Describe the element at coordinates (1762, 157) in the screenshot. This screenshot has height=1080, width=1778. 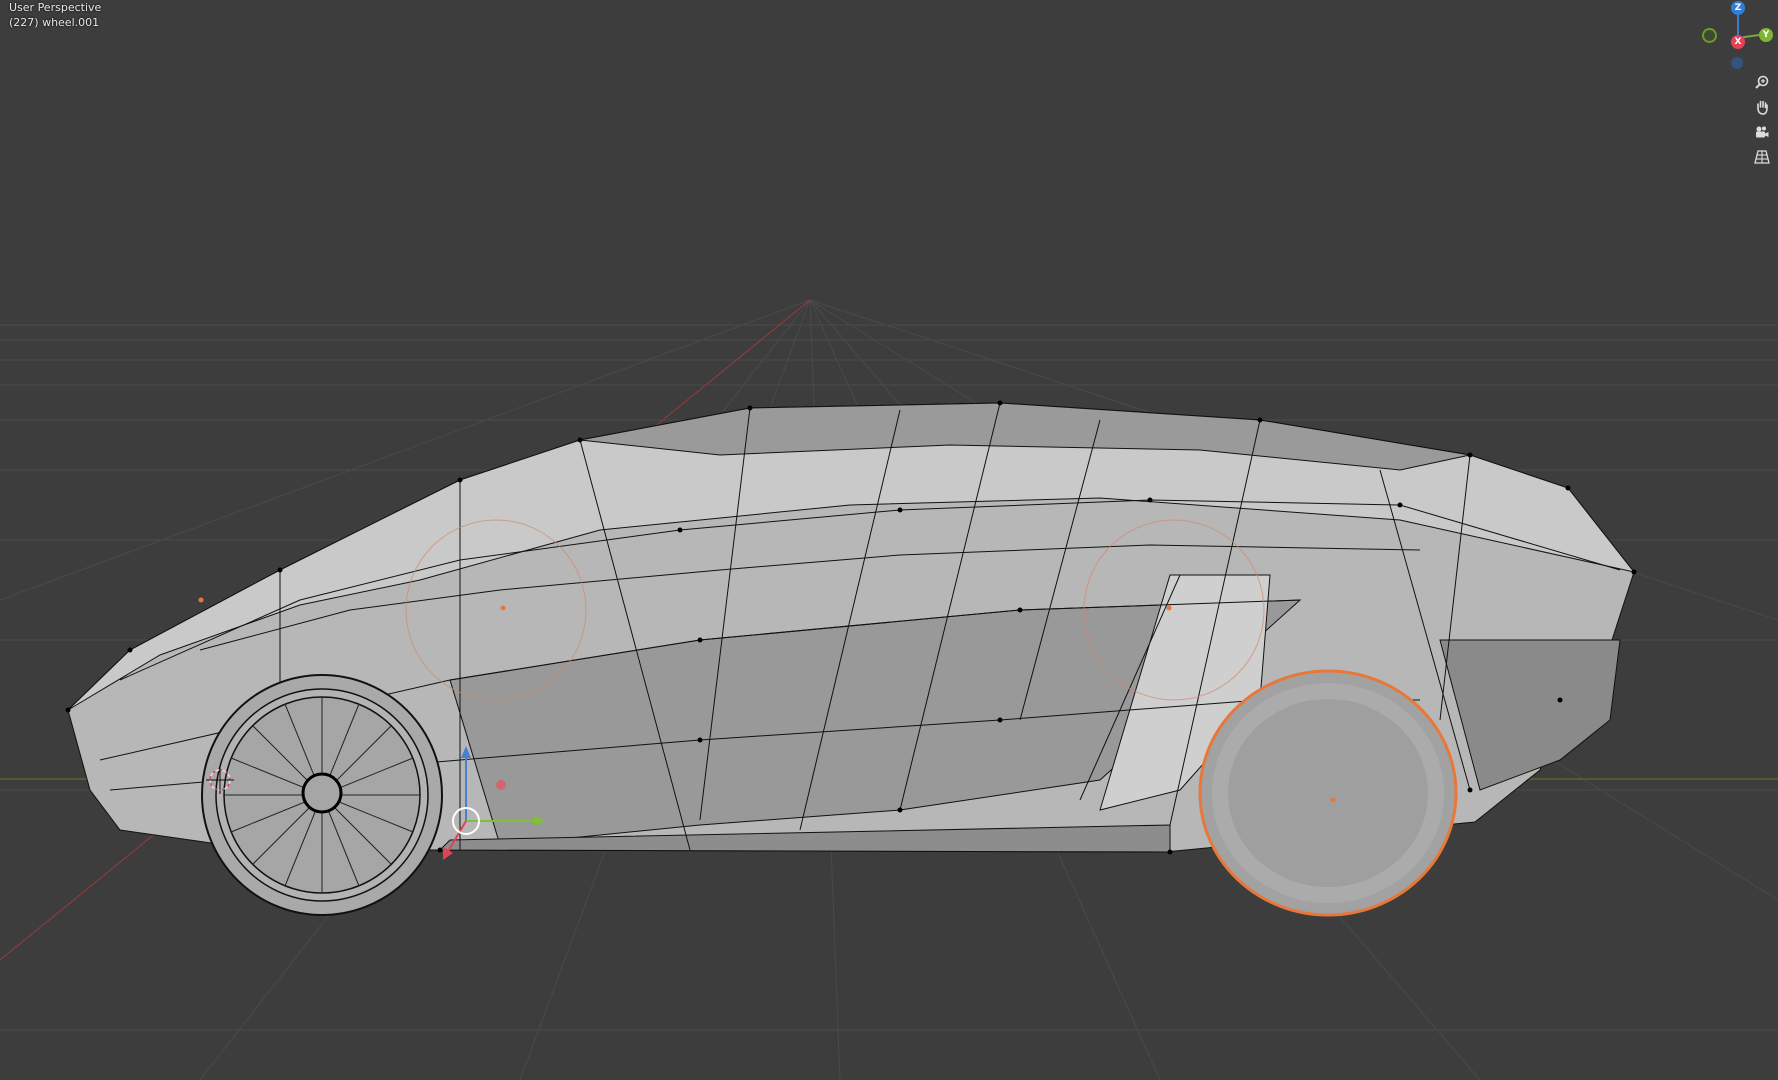
I see `grid-perspective-icon` at that location.